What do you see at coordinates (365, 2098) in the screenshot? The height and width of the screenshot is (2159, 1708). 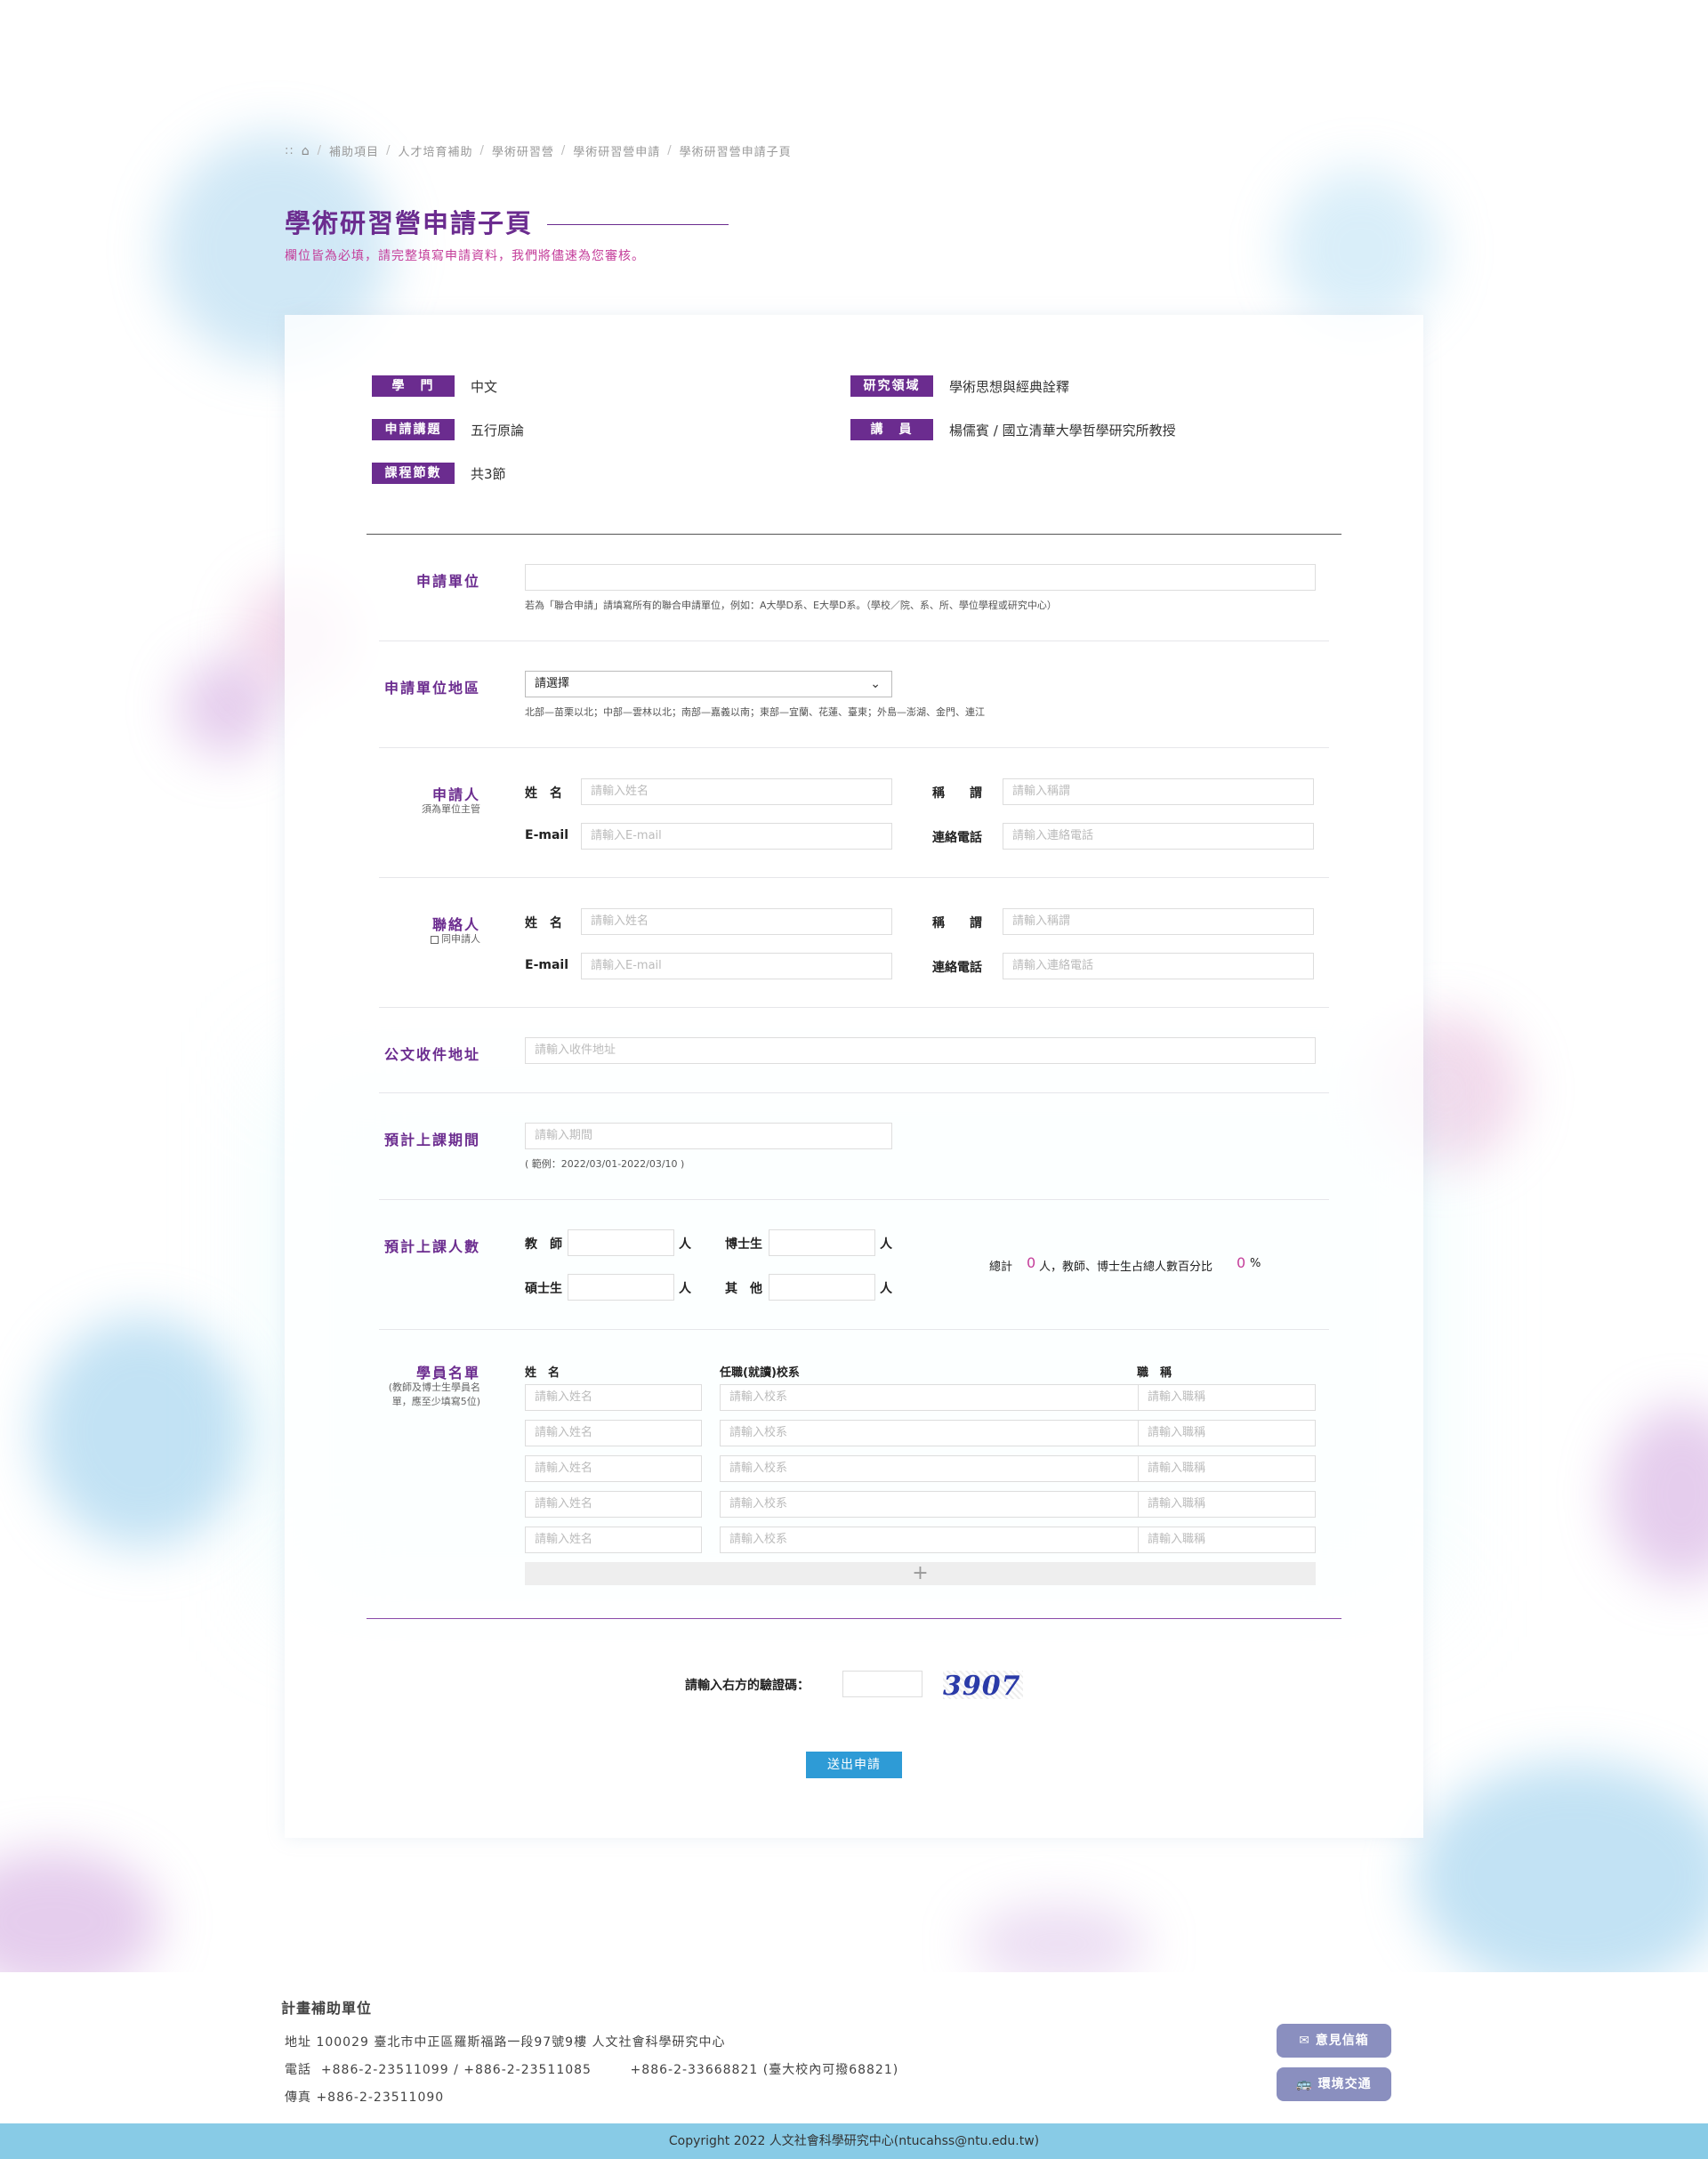 I see `footer-fax: 傳真 +886-2-23511090` at bounding box center [365, 2098].